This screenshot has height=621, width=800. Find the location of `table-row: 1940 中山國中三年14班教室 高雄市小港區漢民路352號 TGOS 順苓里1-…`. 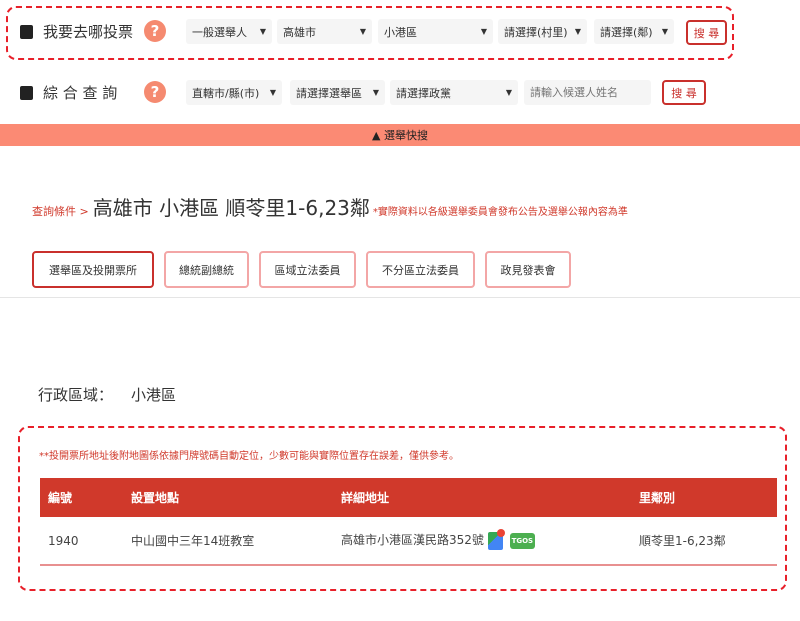

table-row: 1940 中山國中三年14班教室 高雄市小港區漢民路352號 TGOS 順苓里1-… is located at coordinates (408, 541).